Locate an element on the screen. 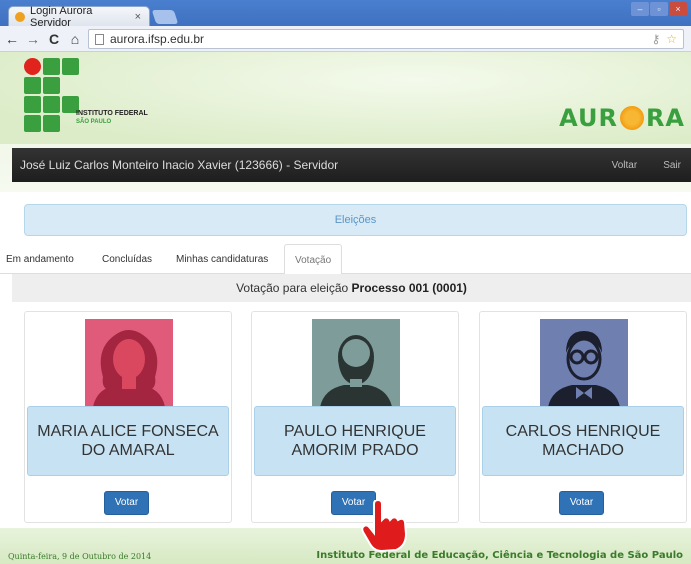  maximize-button: ▫ is located at coordinates (659, 9).